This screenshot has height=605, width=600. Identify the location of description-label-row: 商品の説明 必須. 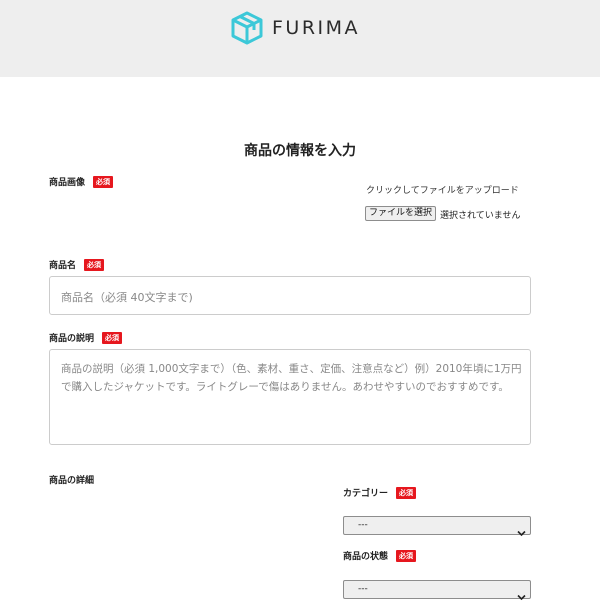
(86, 337).